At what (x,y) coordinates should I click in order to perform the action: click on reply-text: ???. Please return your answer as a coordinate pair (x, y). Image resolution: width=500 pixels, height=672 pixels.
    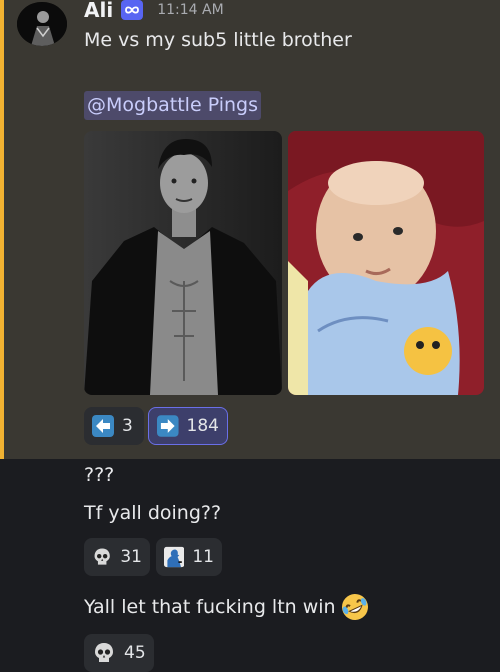
    Looking at the image, I should click on (99, 475).